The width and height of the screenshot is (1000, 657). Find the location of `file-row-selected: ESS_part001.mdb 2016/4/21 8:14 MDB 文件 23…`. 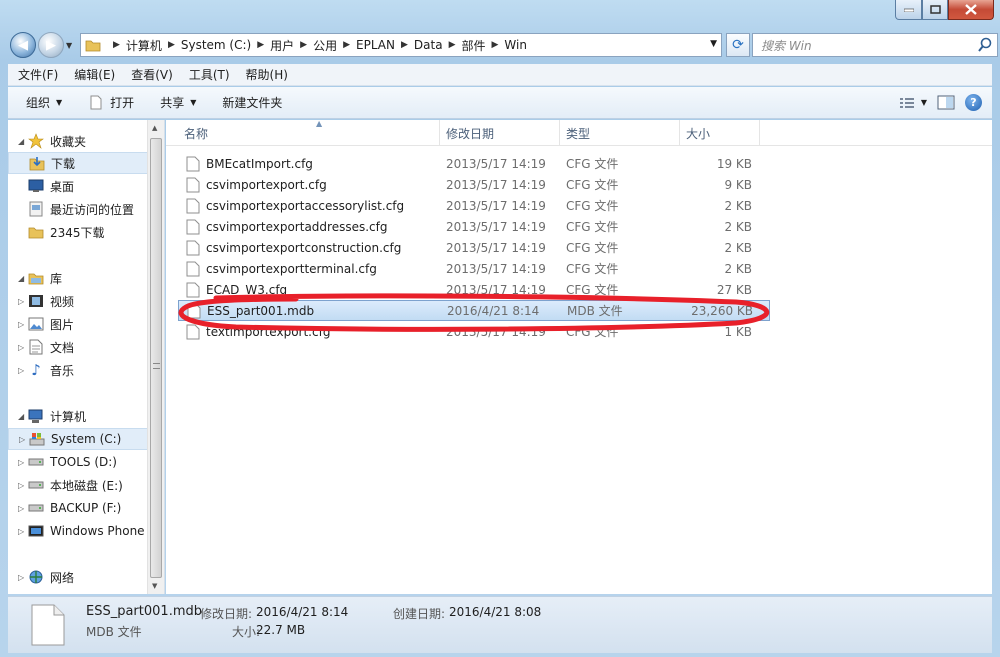

file-row-selected: ESS_part001.mdb 2016/4/21 8:14 MDB 文件 23… is located at coordinates (474, 310).